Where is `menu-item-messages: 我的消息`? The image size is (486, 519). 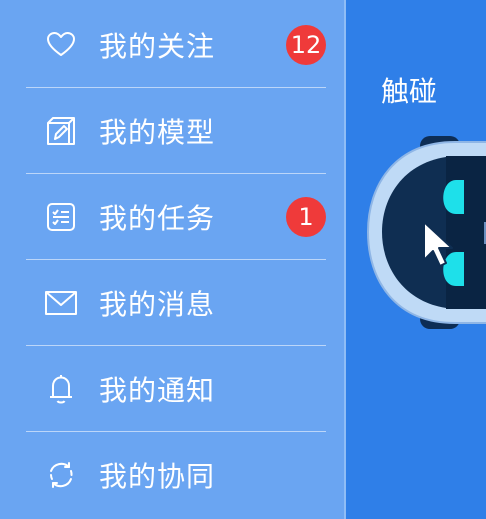
menu-item-messages: 我的消息 is located at coordinates (173, 303).